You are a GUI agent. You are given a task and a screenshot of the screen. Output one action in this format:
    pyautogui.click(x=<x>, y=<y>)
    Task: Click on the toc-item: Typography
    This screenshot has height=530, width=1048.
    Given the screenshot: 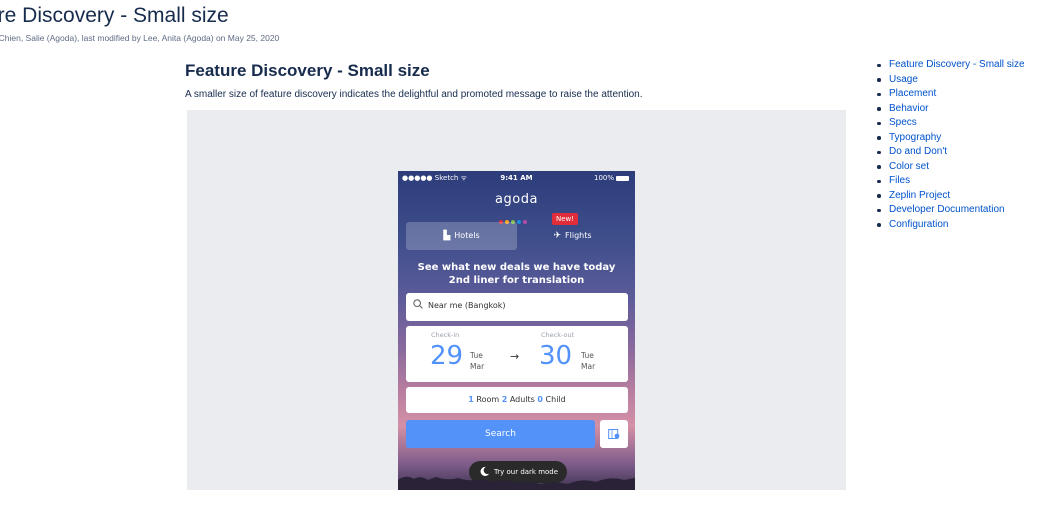 What is the action you would take?
    pyautogui.click(x=950, y=138)
    